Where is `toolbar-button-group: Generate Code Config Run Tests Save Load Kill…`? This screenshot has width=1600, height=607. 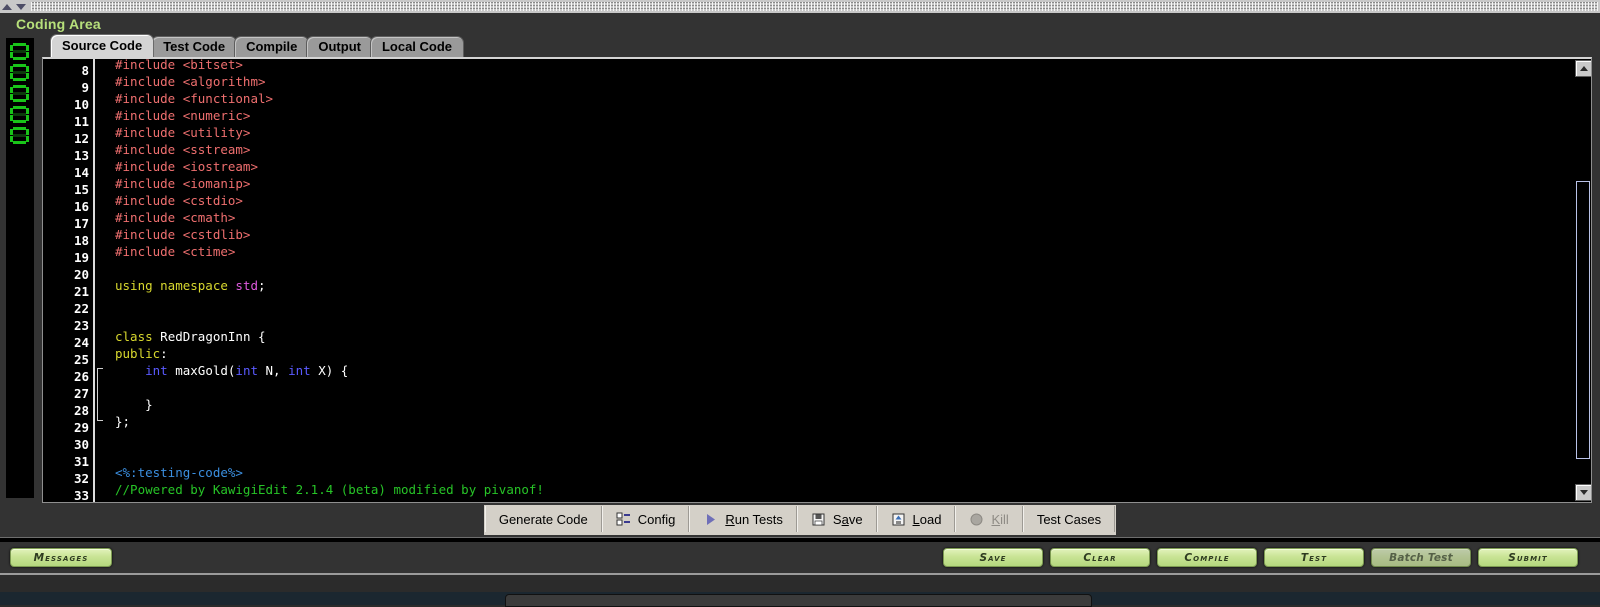 toolbar-button-group: Generate Code Config Run Tests Save Load Kill… is located at coordinates (800, 520).